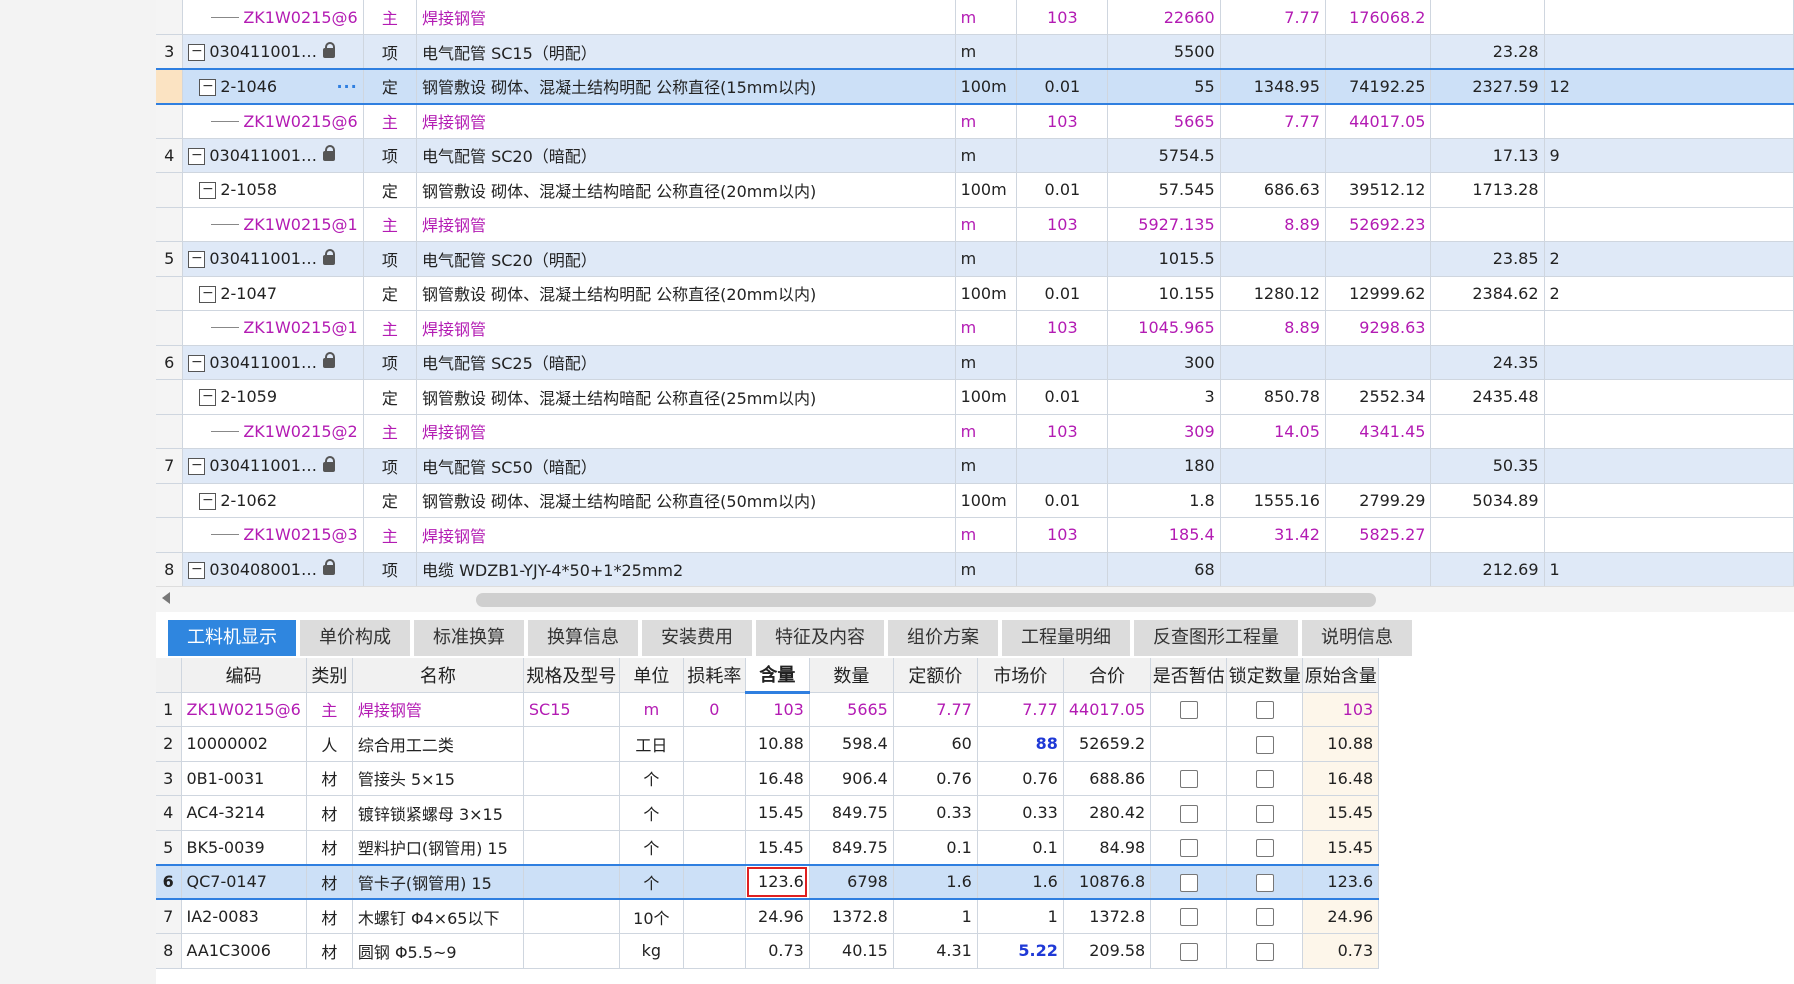 The height and width of the screenshot is (984, 1794). I want to click on quantity-cell: 598.4, so click(851, 744).